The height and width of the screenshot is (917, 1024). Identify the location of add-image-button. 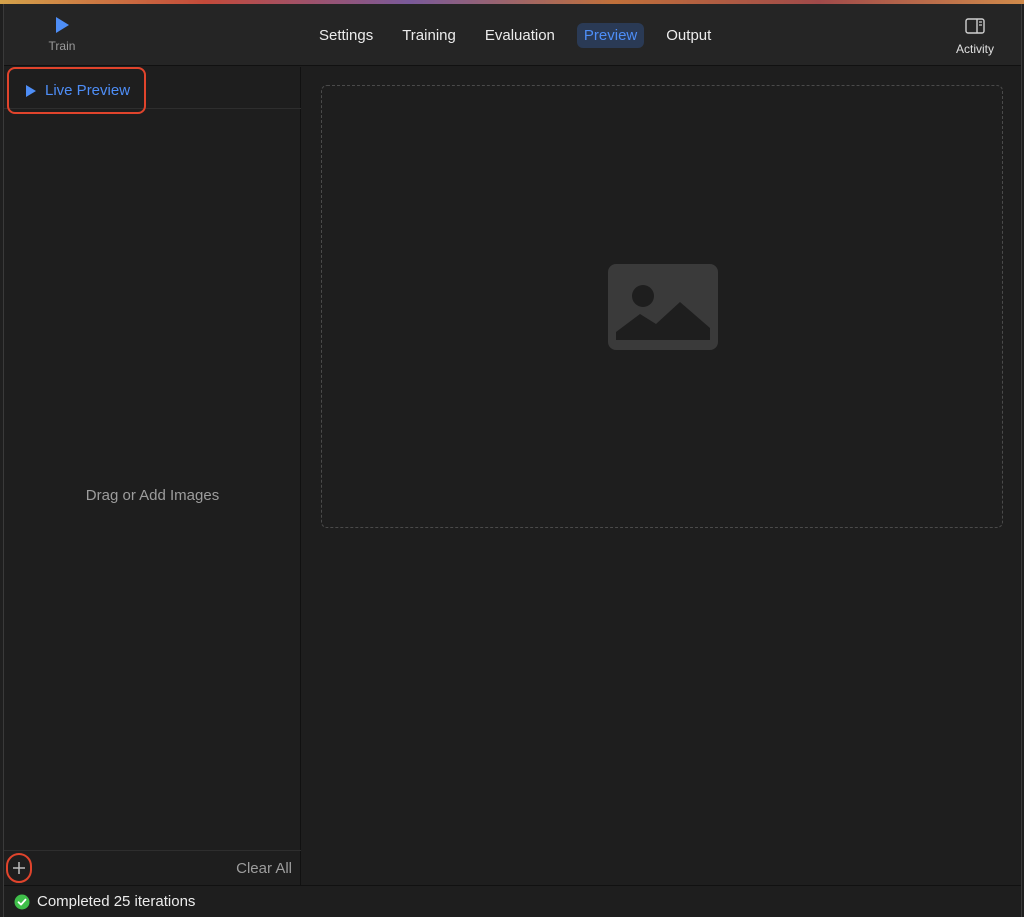
(19, 868).